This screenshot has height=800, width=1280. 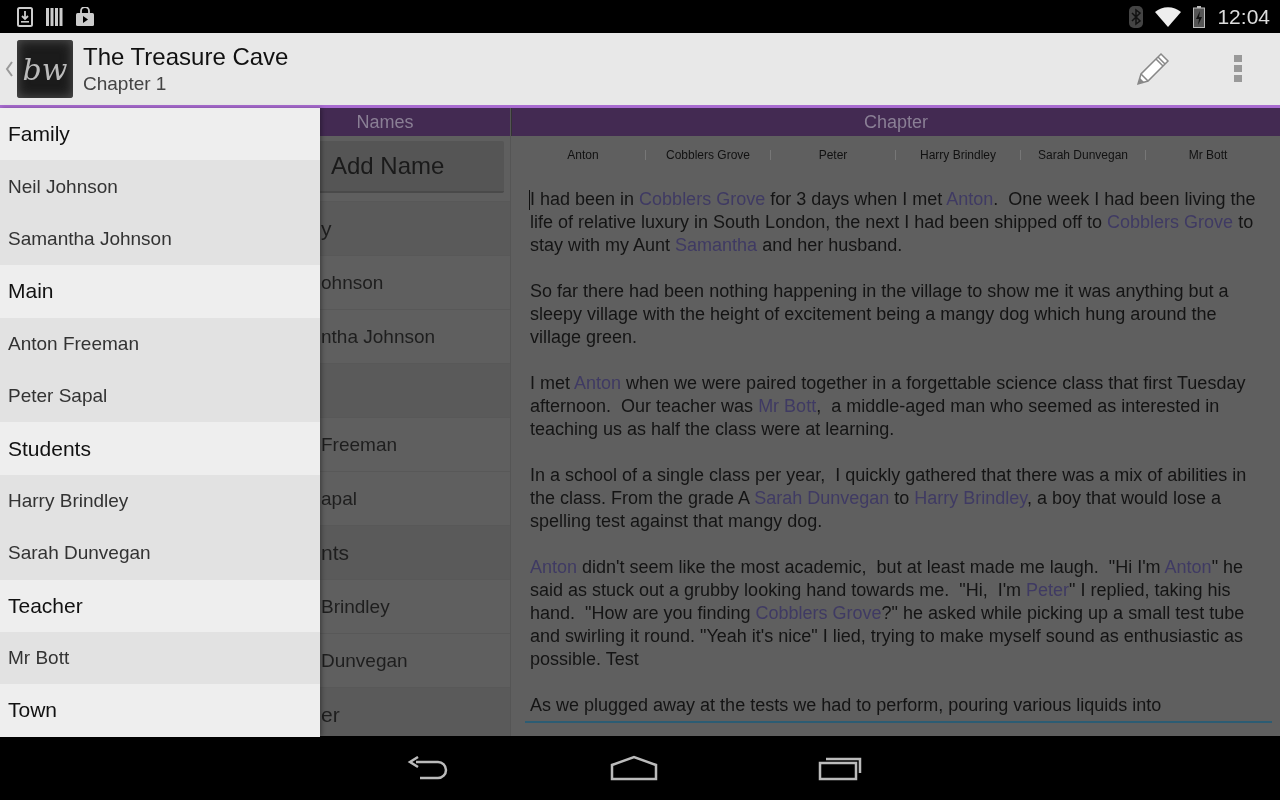 What do you see at coordinates (1243, 16) in the screenshot?
I see `clock: 12:04` at bounding box center [1243, 16].